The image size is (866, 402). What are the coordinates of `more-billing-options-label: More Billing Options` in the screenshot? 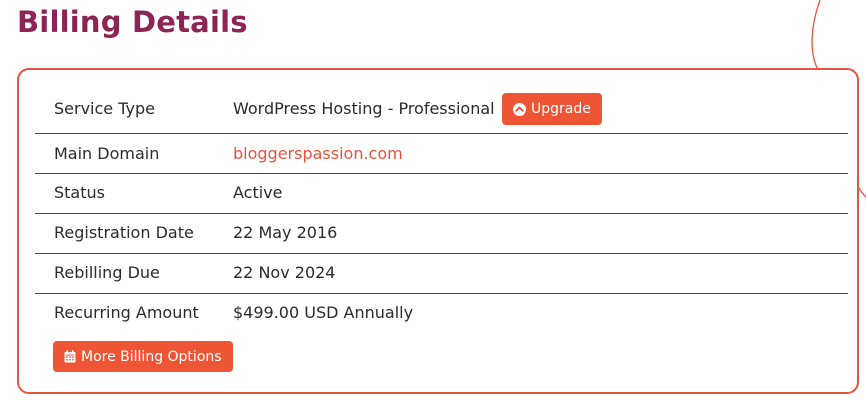 It's located at (151, 356).